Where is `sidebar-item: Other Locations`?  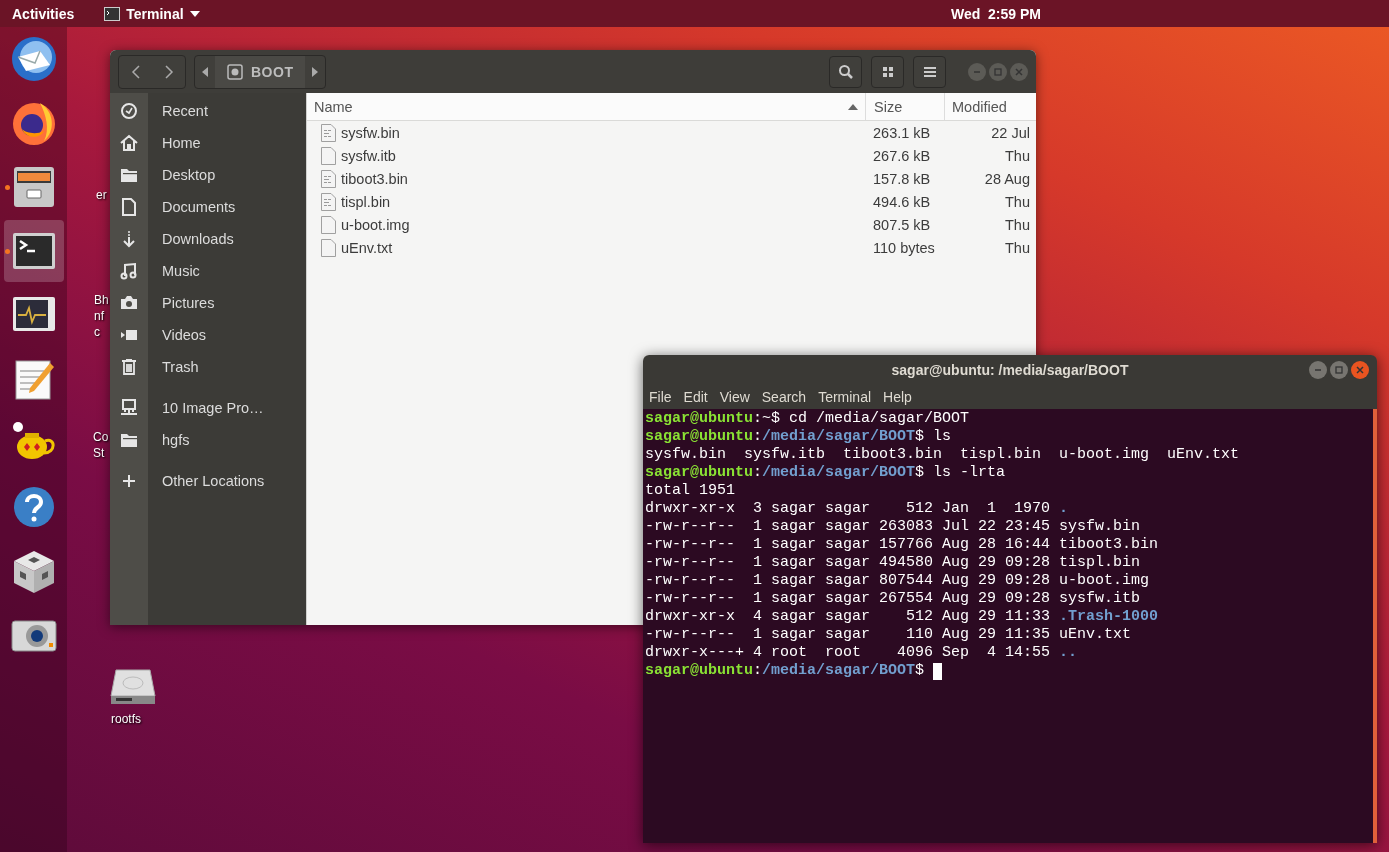 sidebar-item: Other Locations is located at coordinates (213, 481).